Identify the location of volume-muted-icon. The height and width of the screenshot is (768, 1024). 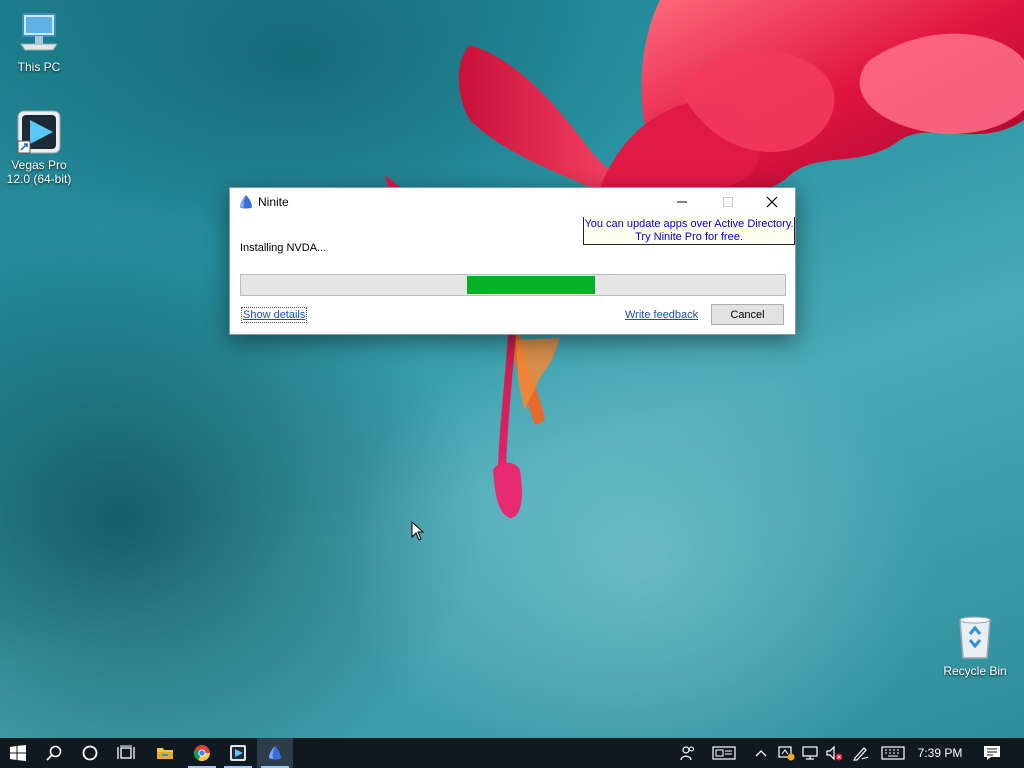
(834, 753).